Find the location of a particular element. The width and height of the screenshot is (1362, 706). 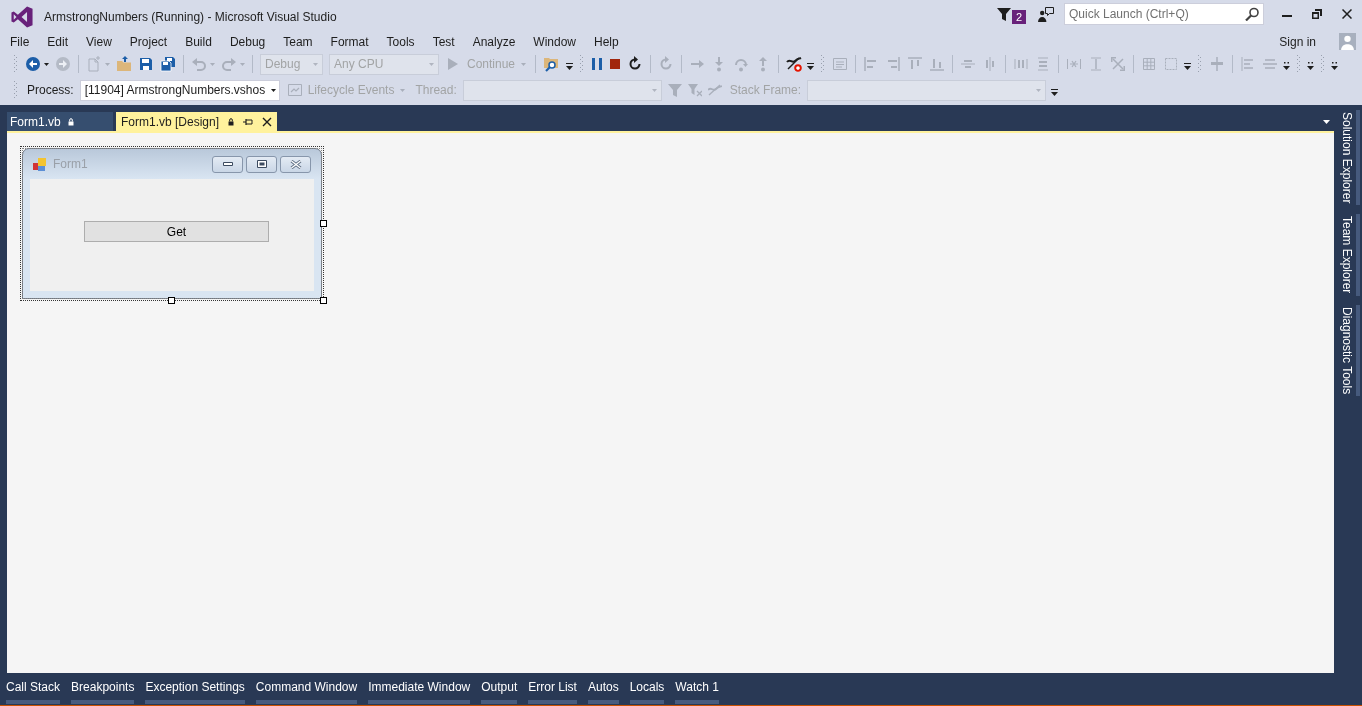

menu-item: Tools is located at coordinates (400, 41).